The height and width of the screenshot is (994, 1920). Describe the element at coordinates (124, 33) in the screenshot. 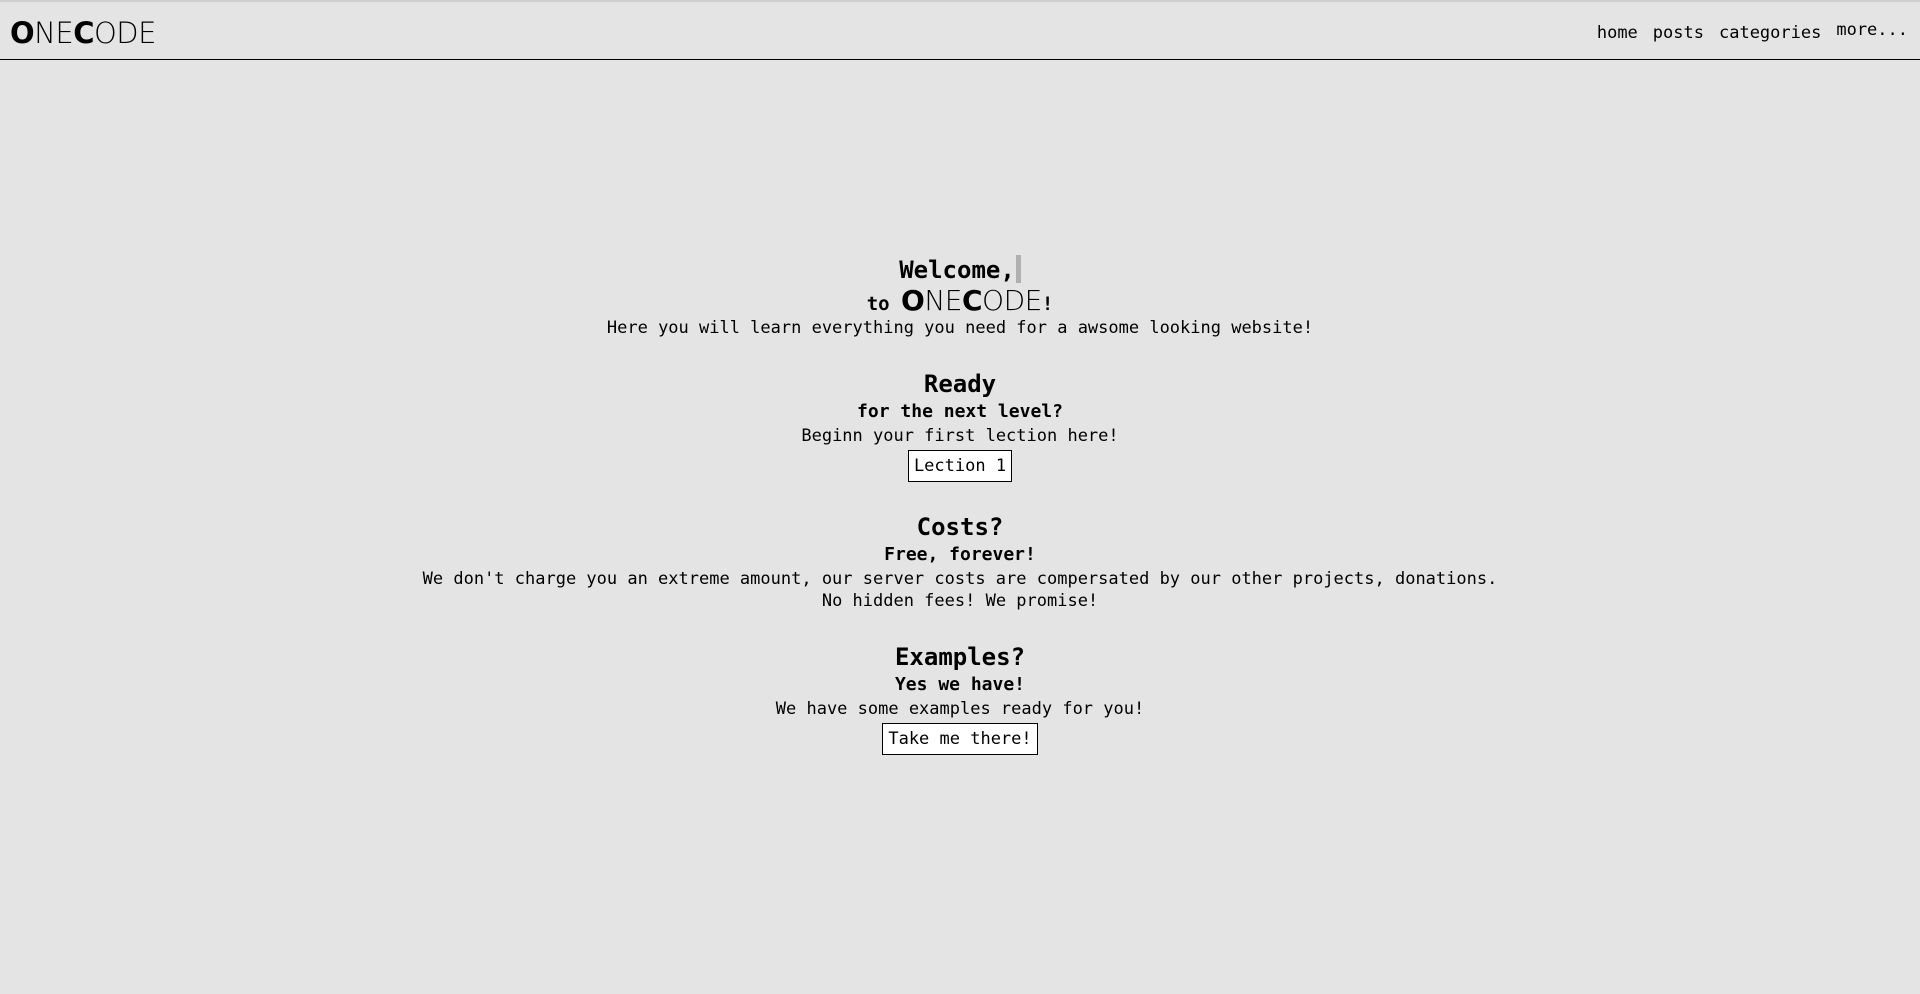

I see `logo-letters-ode: ODE` at that location.